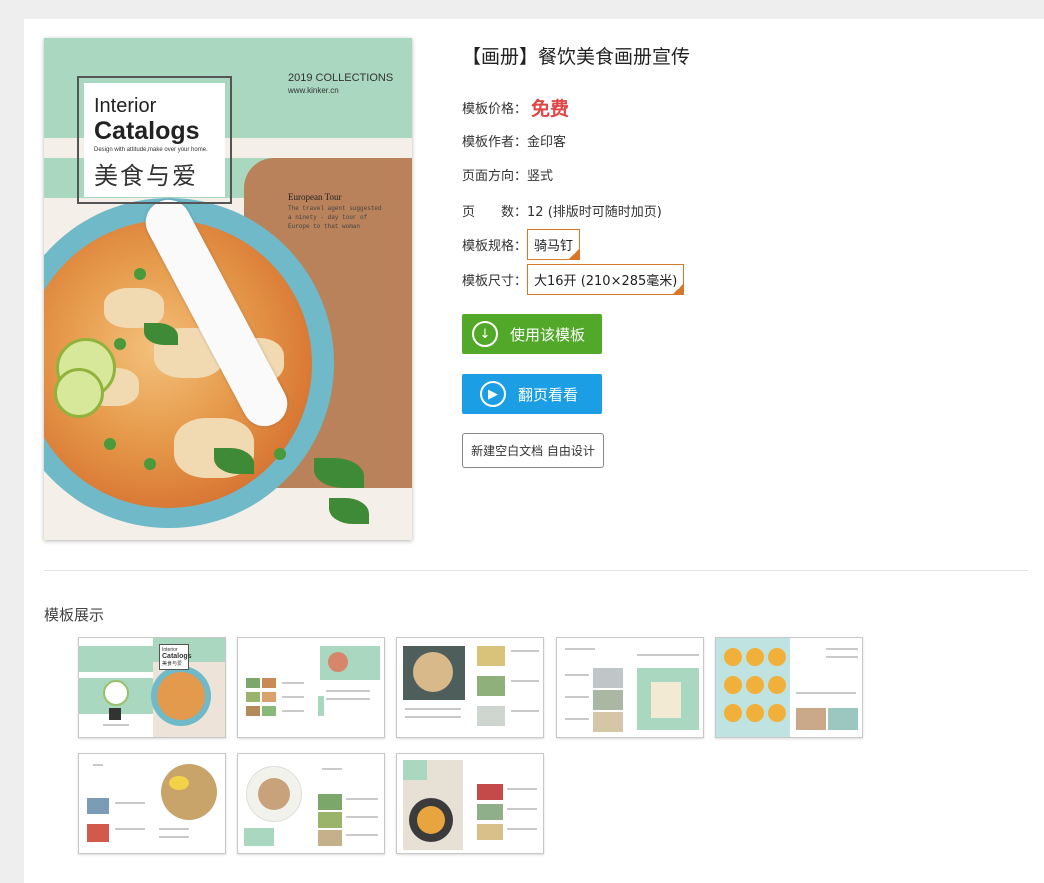  I want to click on spec-label: 模板规格：, so click(495, 246).